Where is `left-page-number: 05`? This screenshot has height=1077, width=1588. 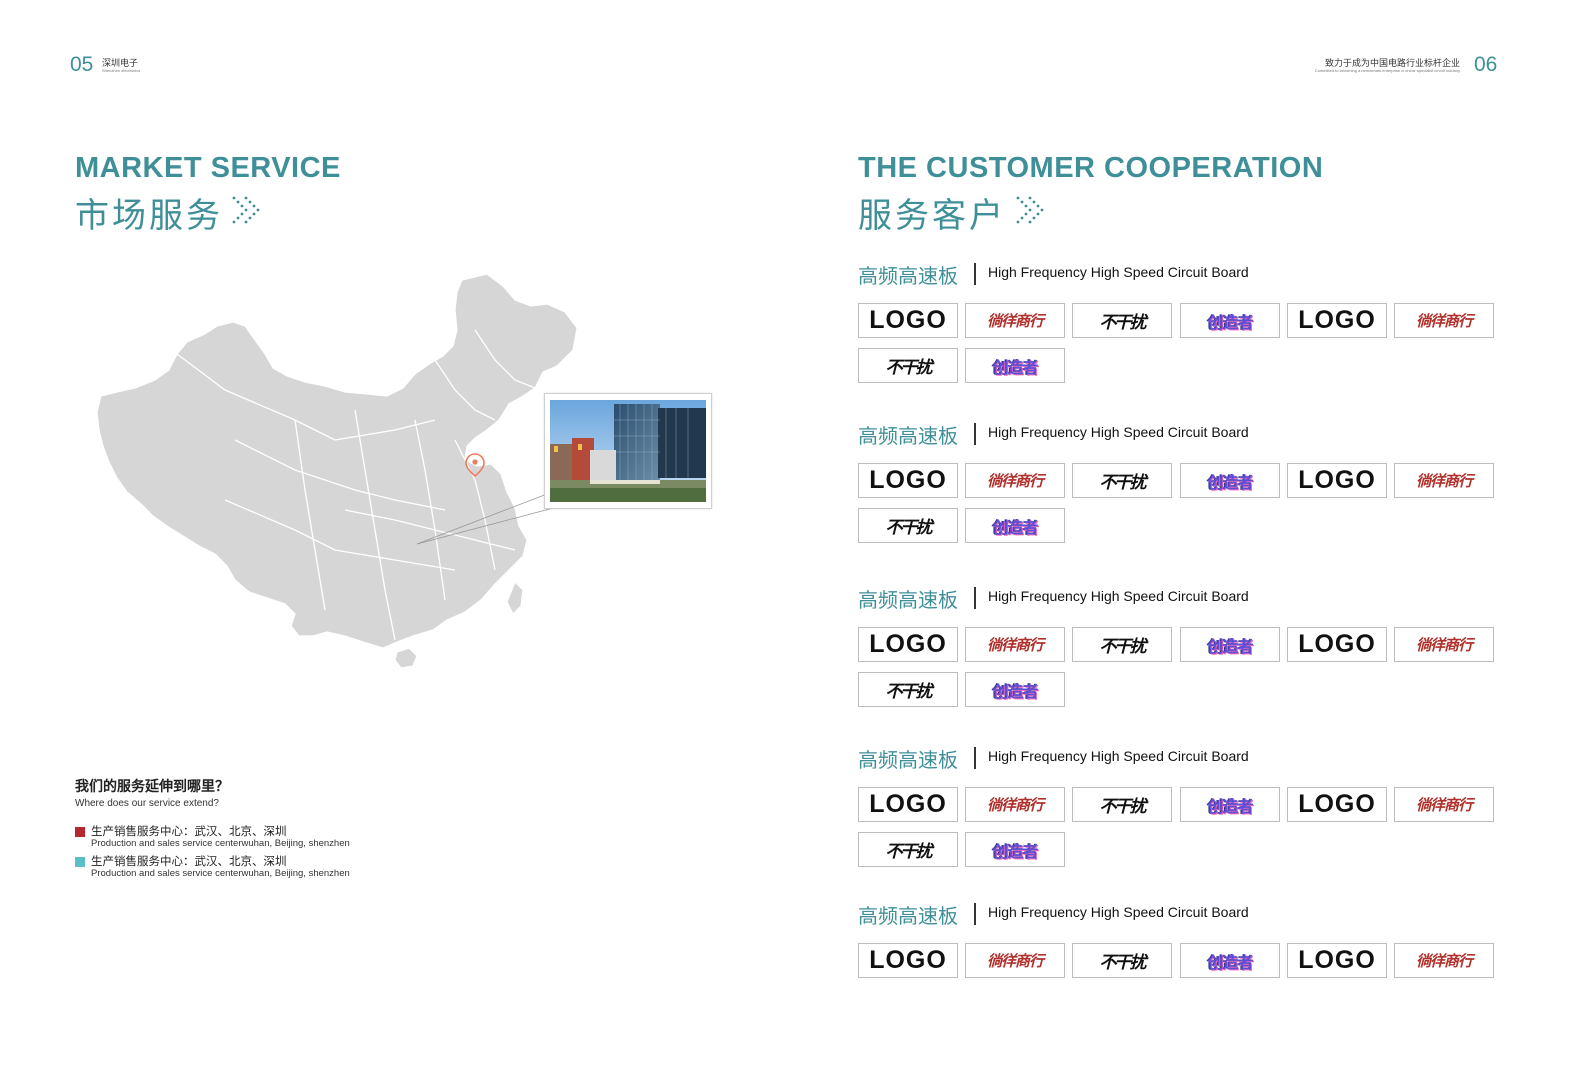
left-page-number: 05 is located at coordinates (82, 64).